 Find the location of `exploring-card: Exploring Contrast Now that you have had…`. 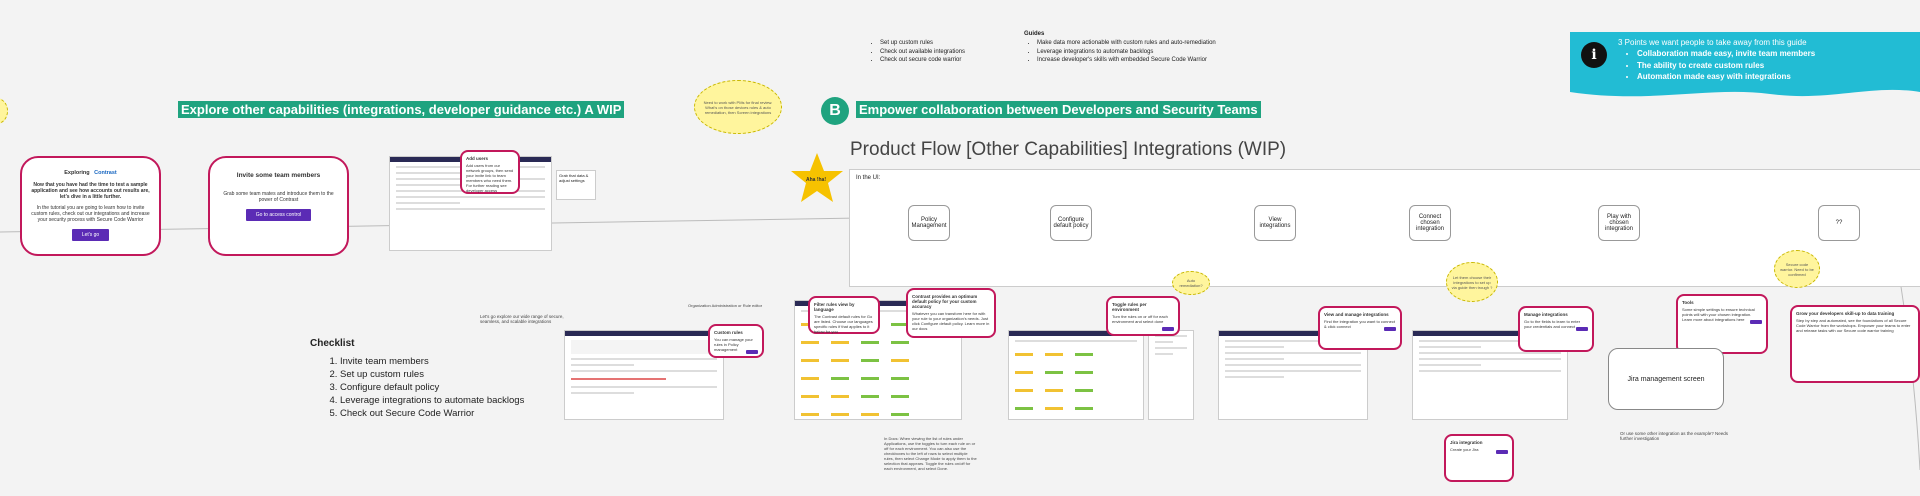

exploring-card: Exploring Contrast Now that you have had… is located at coordinates (90, 206).